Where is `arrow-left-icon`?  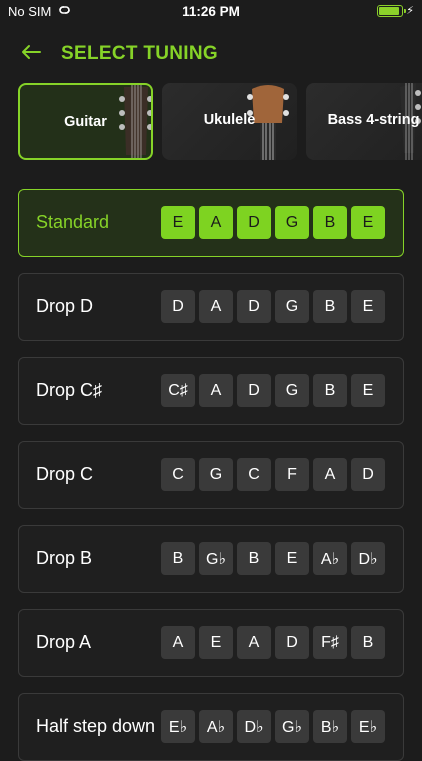
arrow-left-icon is located at coordinates (31, 52).